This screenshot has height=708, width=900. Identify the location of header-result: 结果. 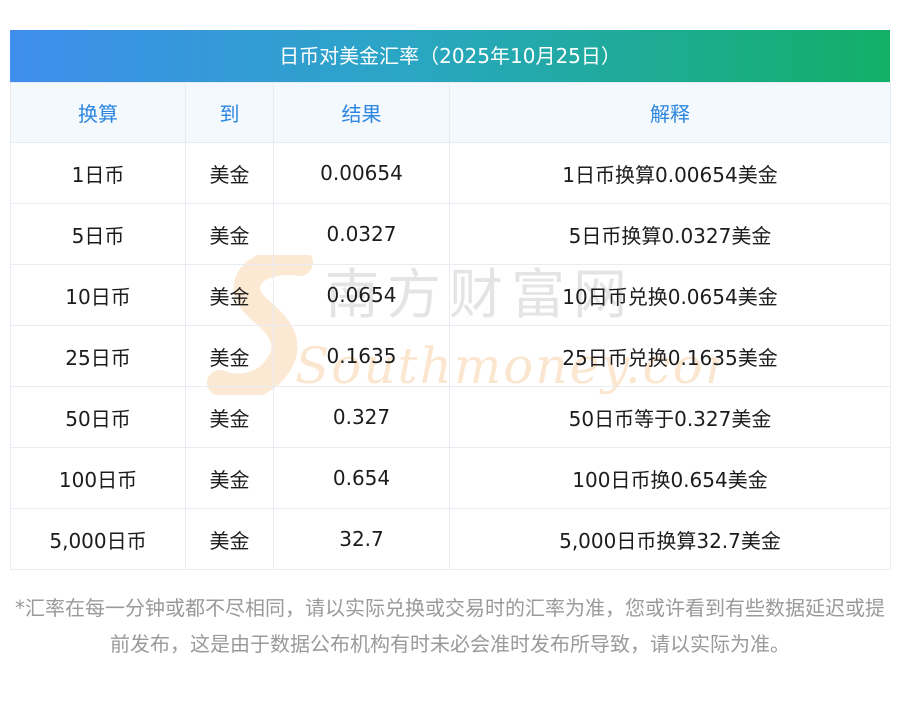
(361, 112).